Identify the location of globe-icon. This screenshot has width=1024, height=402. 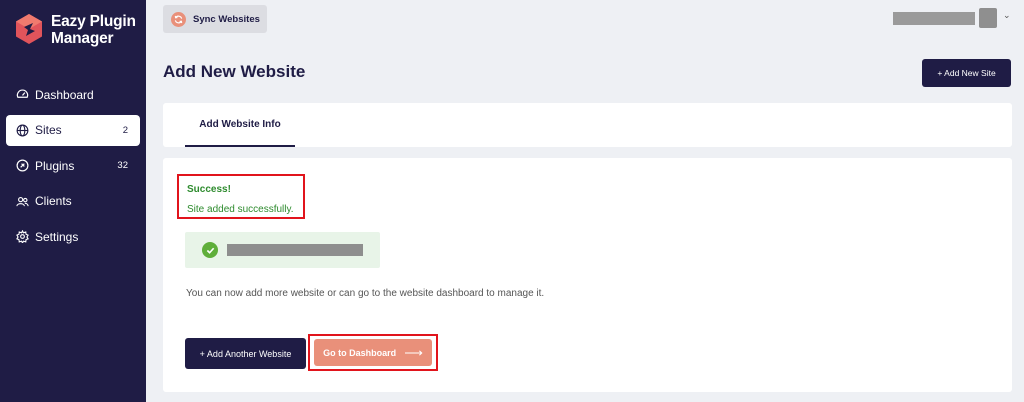
(22, 130).